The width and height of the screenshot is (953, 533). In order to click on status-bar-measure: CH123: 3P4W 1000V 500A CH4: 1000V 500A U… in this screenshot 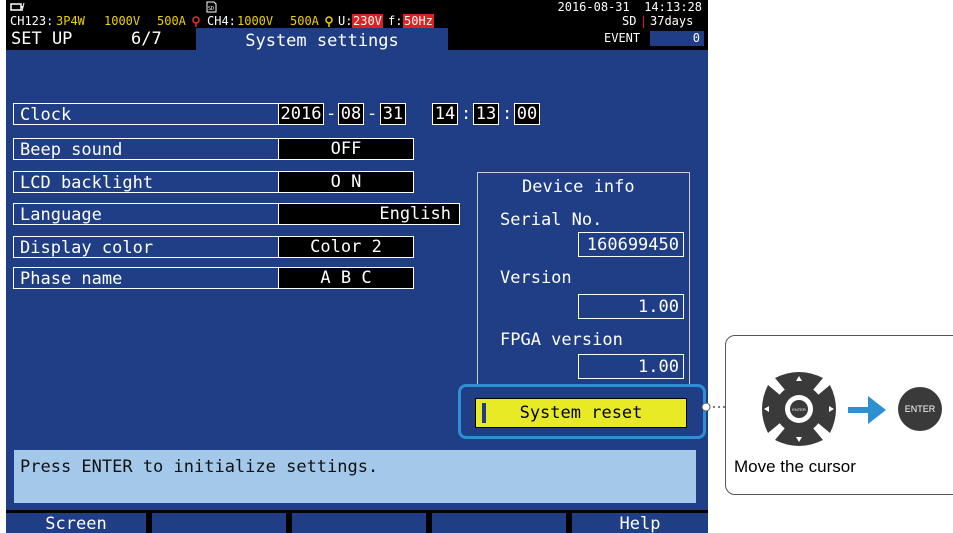, I will do `click(357, 21)`.